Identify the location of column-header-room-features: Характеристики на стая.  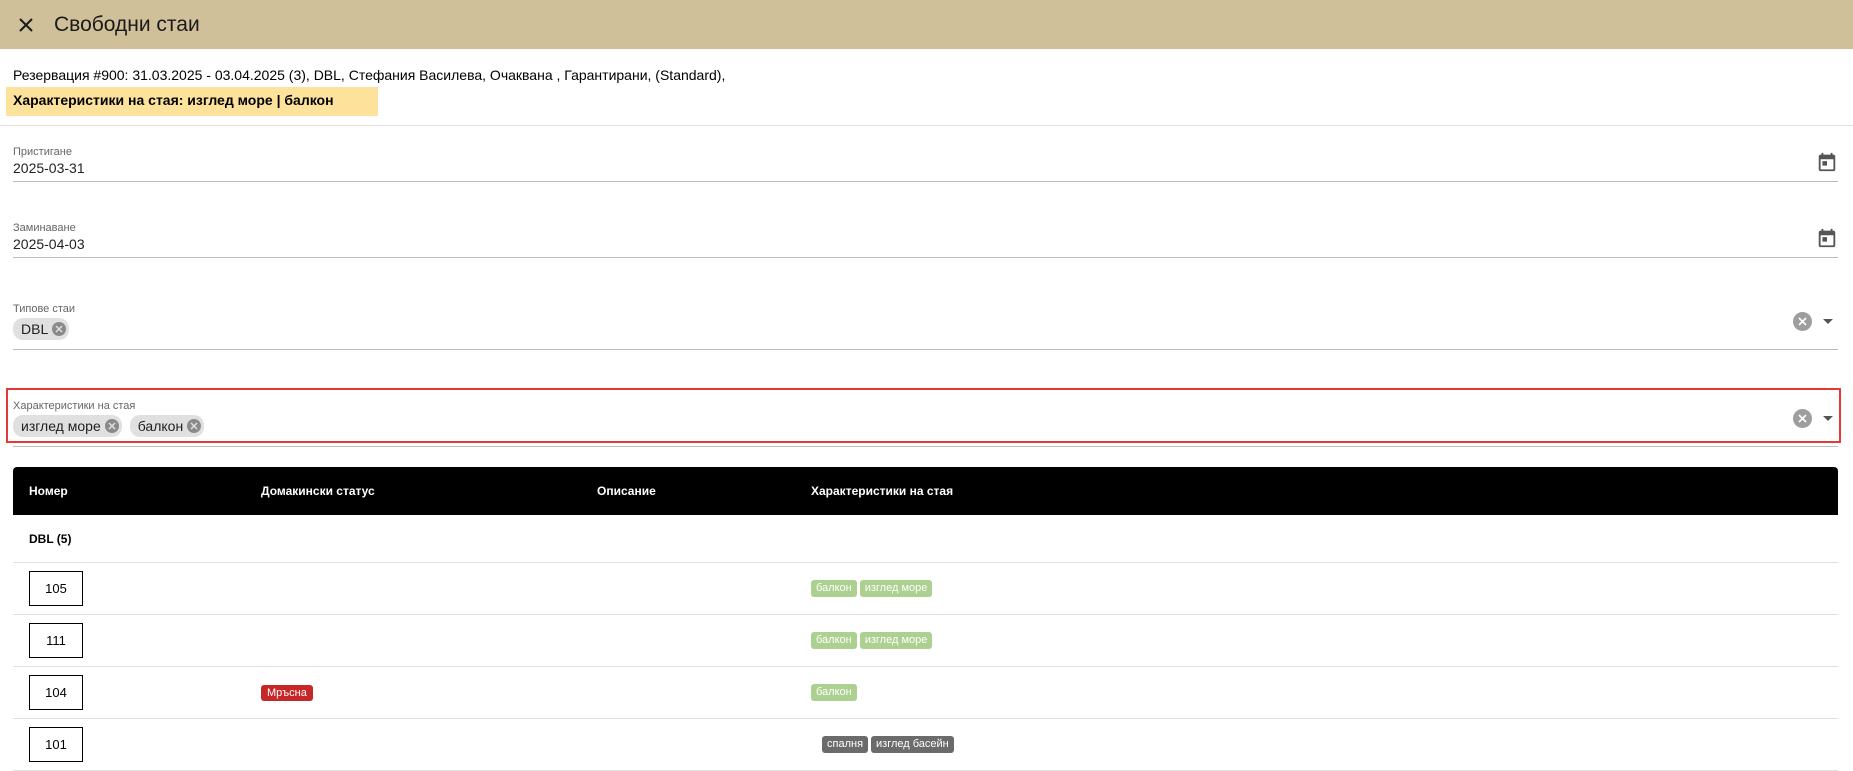
(1316, 491).